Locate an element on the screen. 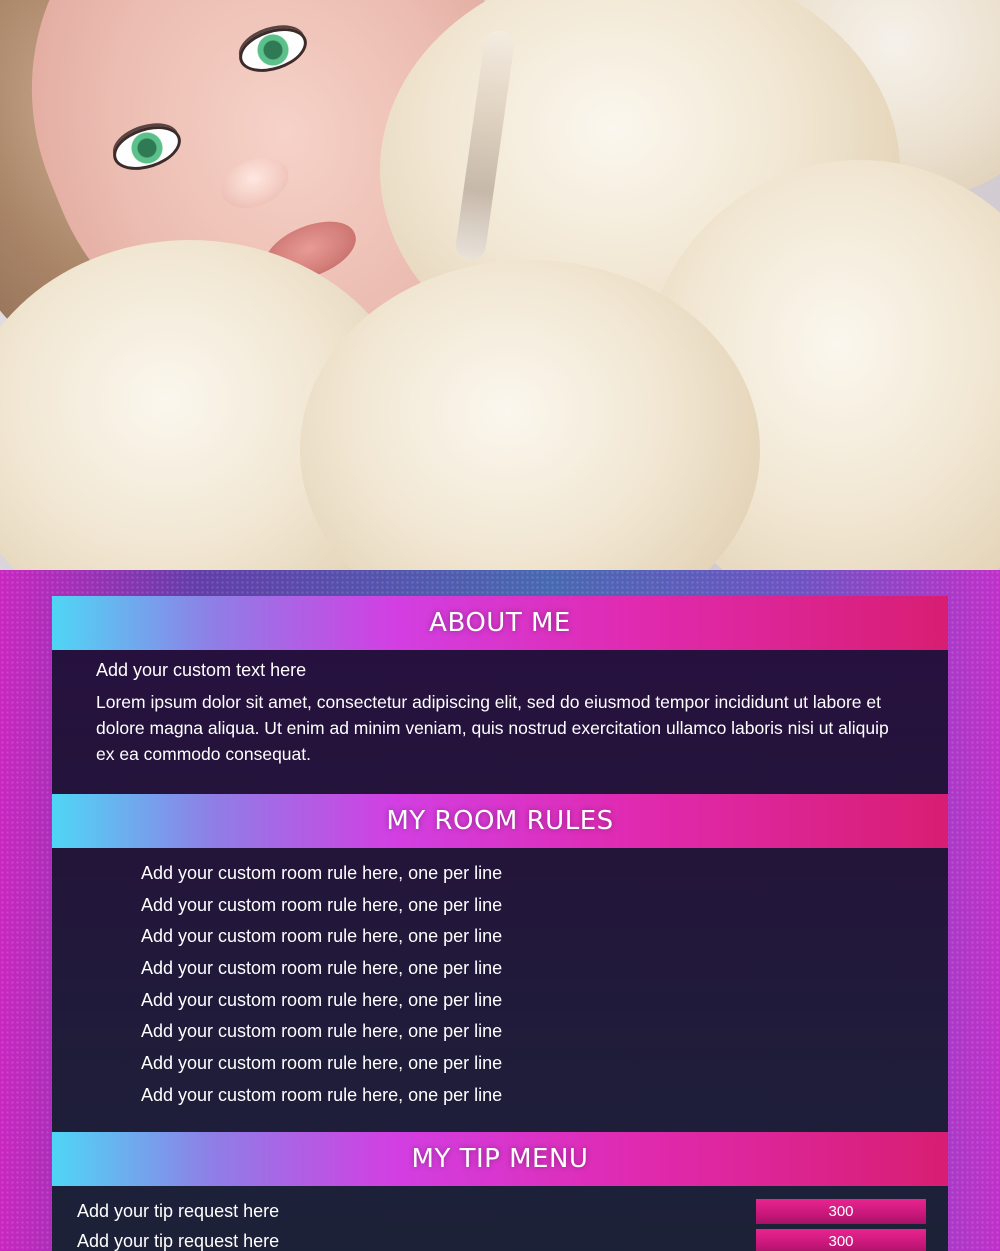 The width and height of the screenshot is (1000, 1251). rules-title: MY ROOM RULES is located at coordinates (500, 821).